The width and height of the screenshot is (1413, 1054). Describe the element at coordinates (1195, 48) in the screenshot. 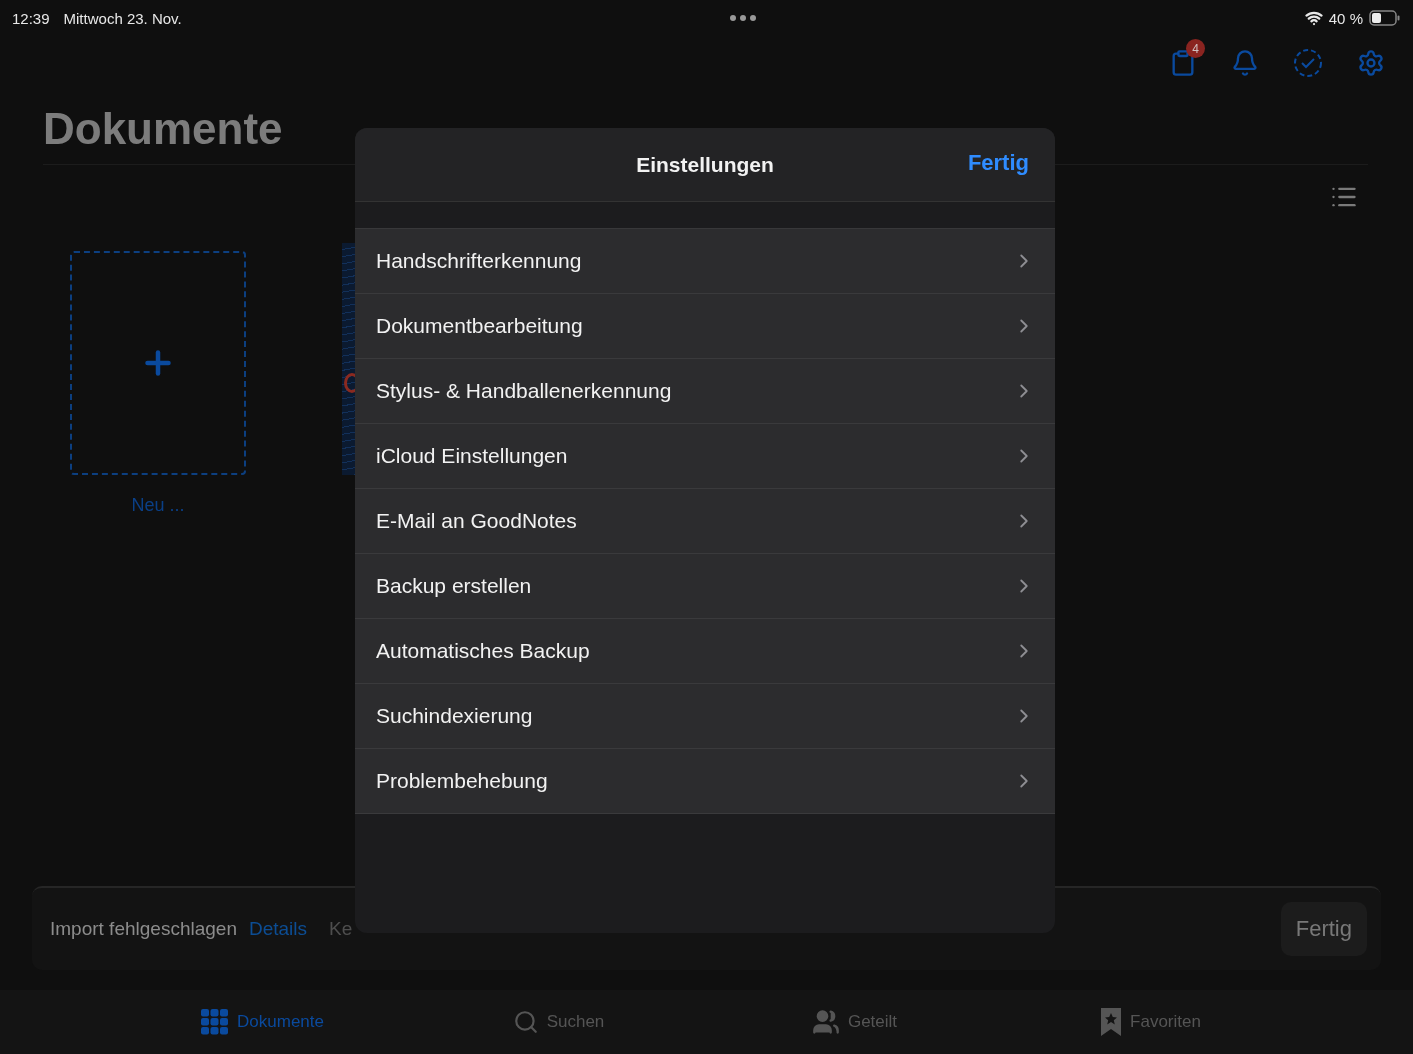

I see `notification-badge: 4` at that location.